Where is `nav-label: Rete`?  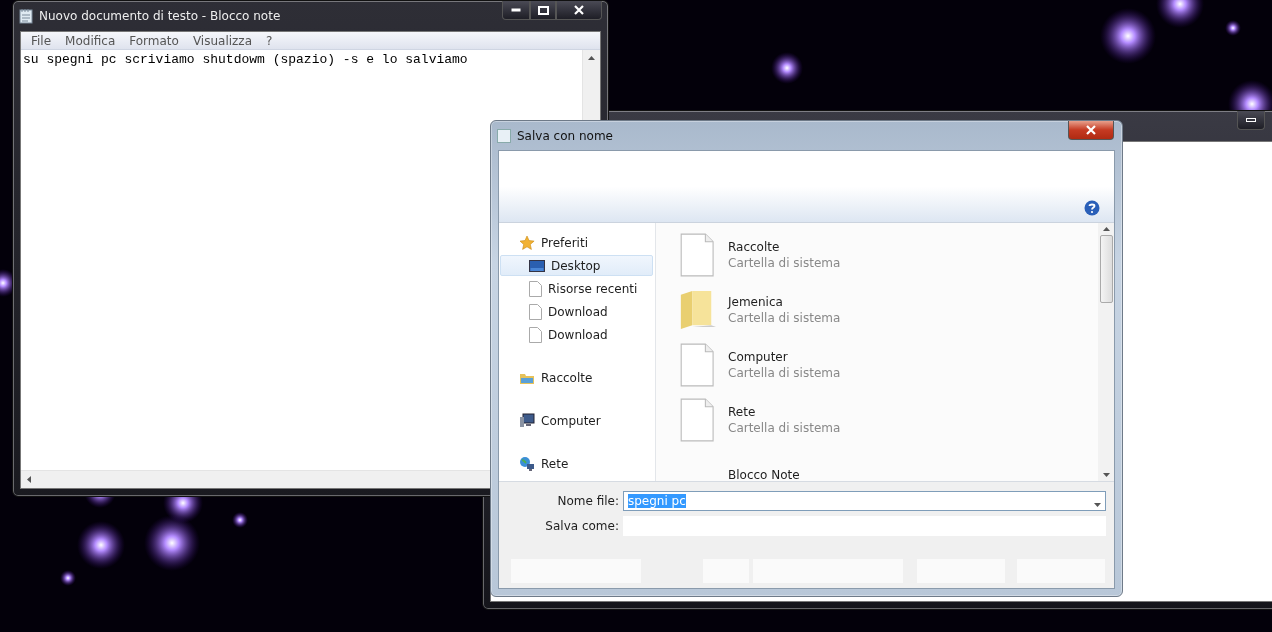
nav-label: Rete is located at coordinates (555, 463).